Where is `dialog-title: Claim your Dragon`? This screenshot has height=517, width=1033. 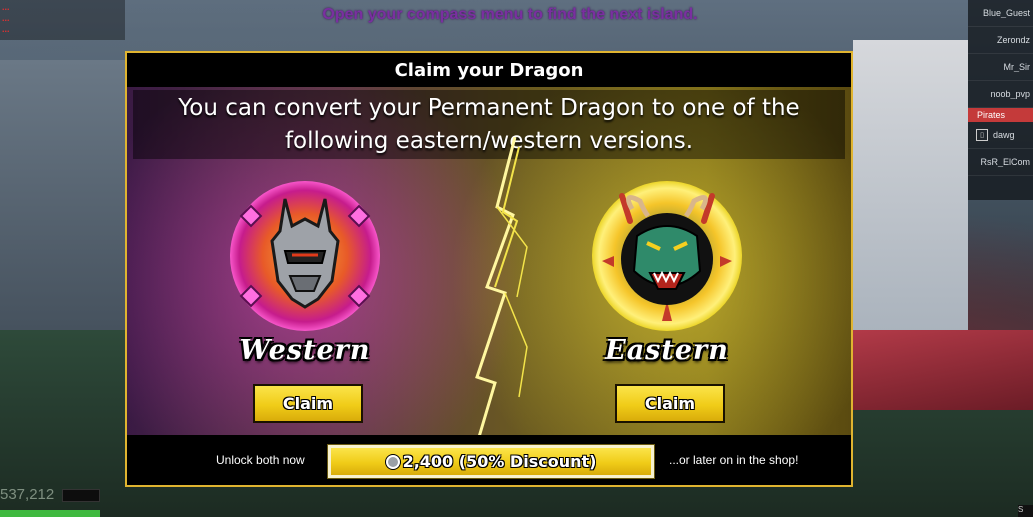
dialog-title: Claim your Dragon is located at coordinates (489, 70).